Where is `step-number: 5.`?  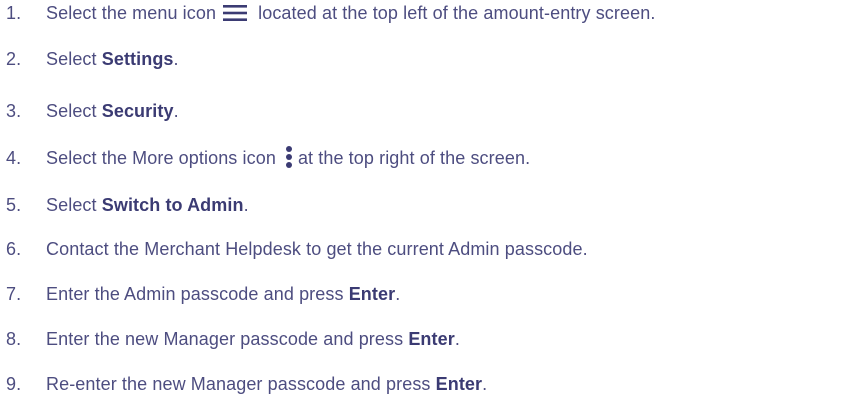
step-number: 5. is located at coordinates (14, 204).